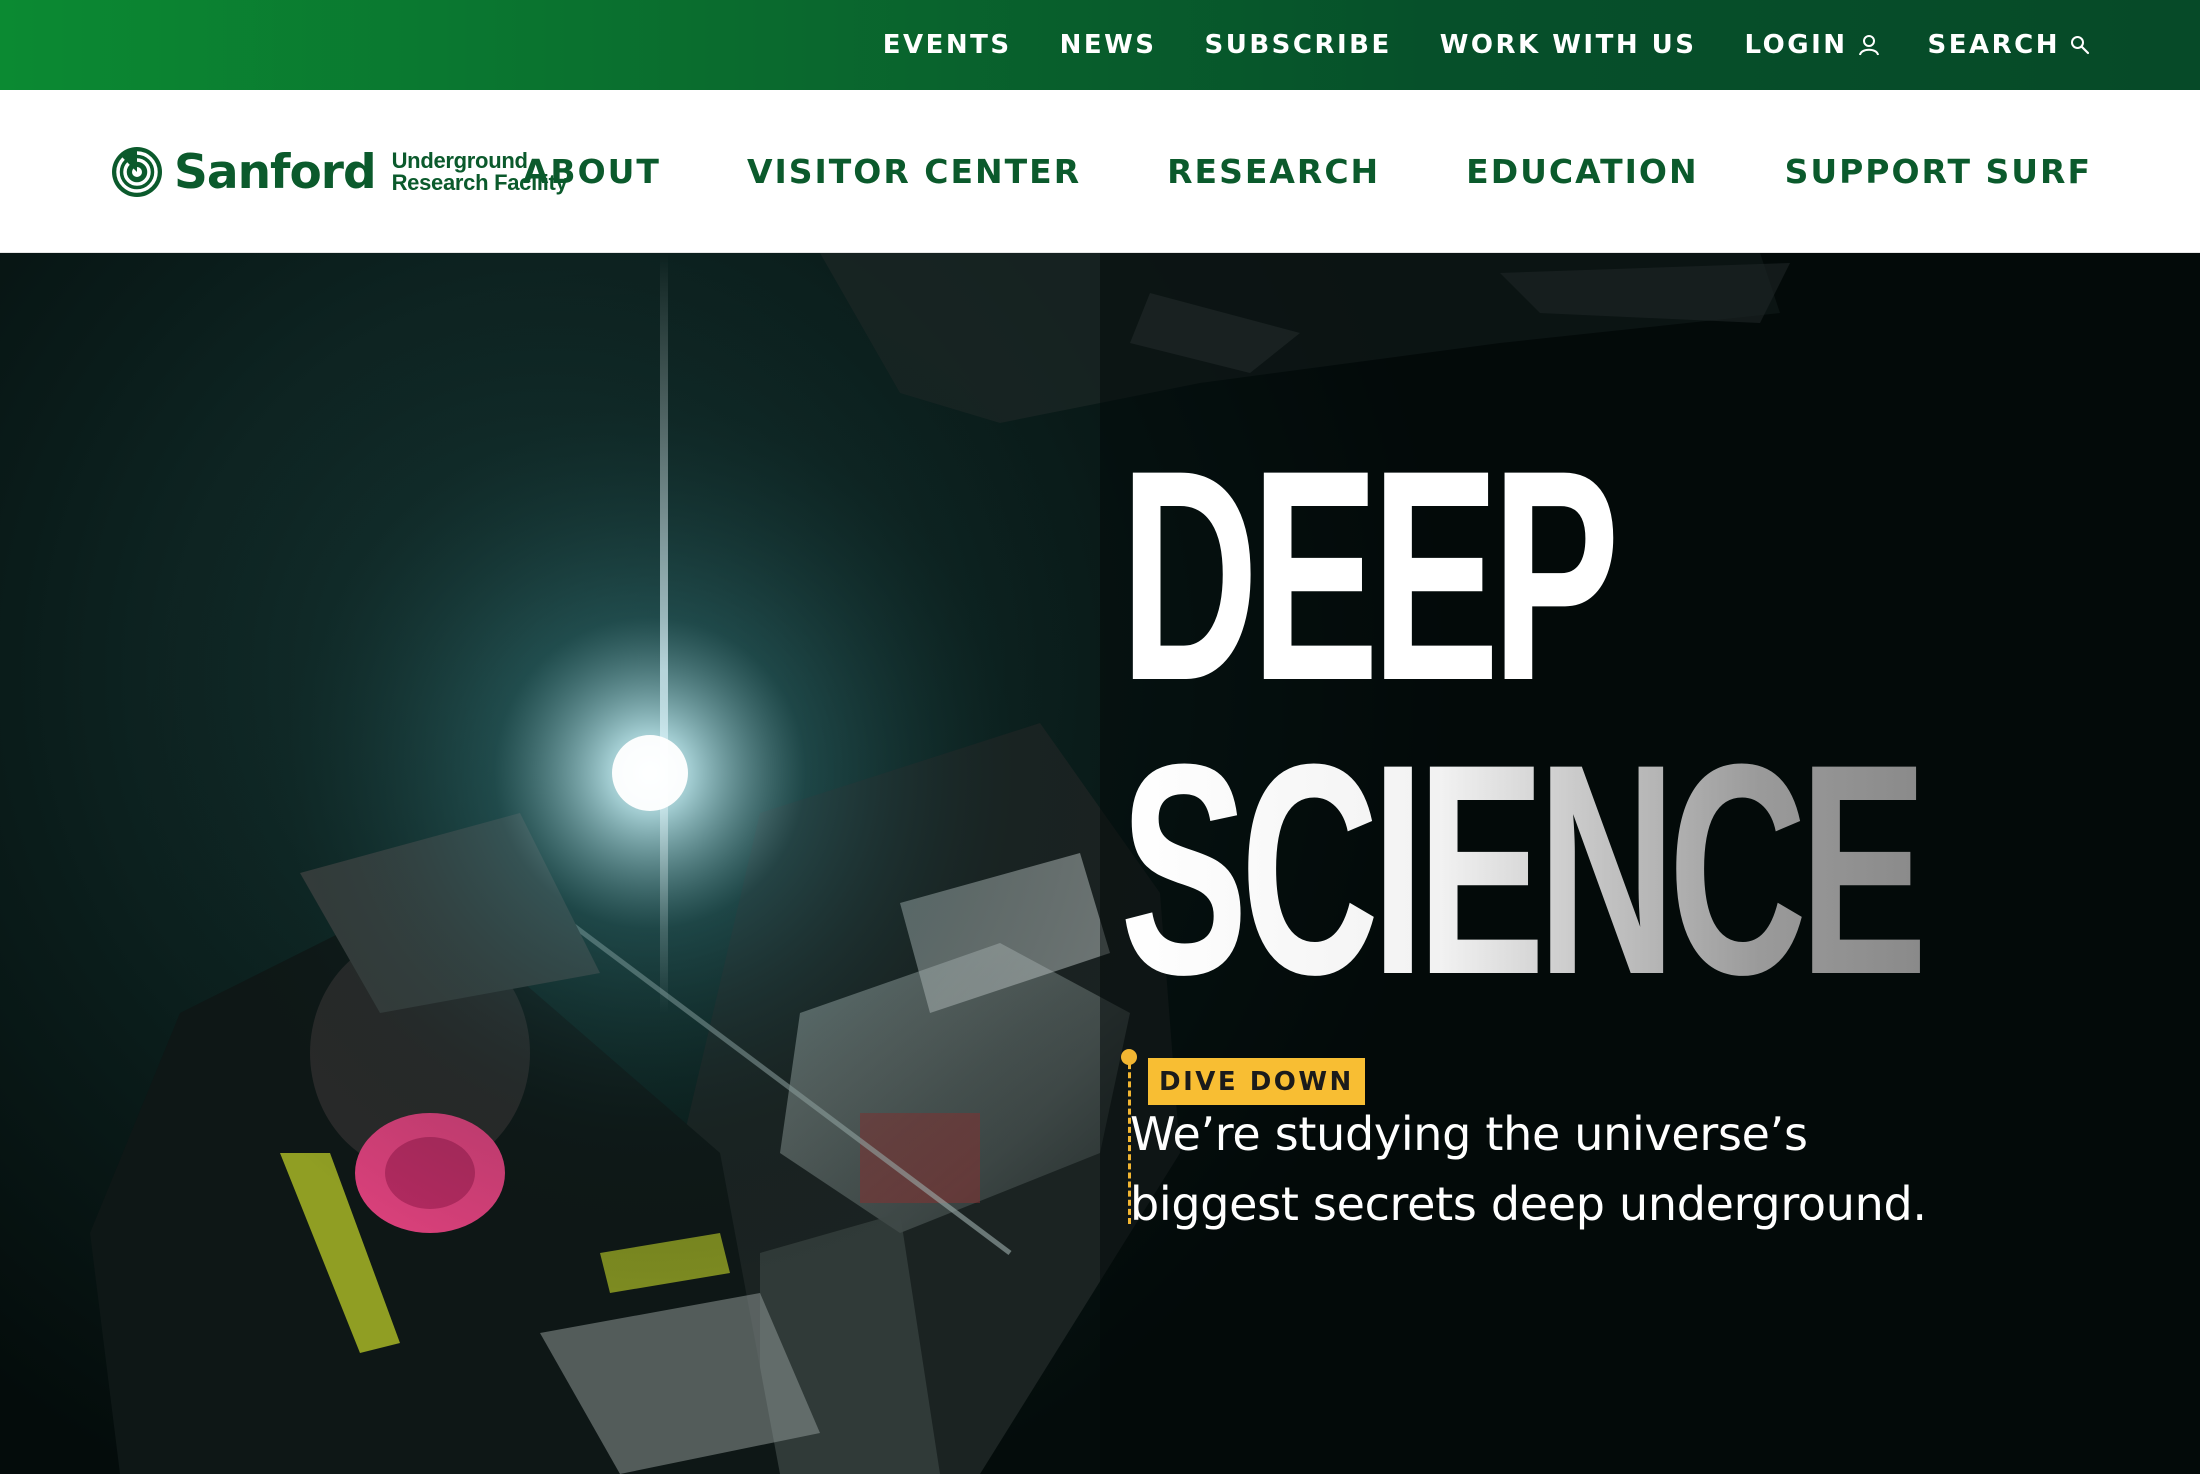  I want to click on utility-link-label: SUBSCRIBE, so click(1298, 45).